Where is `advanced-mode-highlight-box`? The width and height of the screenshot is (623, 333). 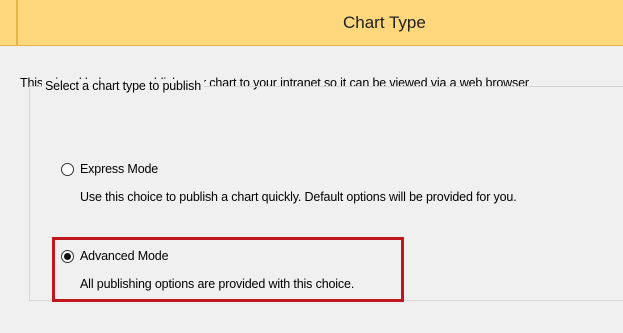 advanced-mode-highlight-box is located at coordinates (228, 269).